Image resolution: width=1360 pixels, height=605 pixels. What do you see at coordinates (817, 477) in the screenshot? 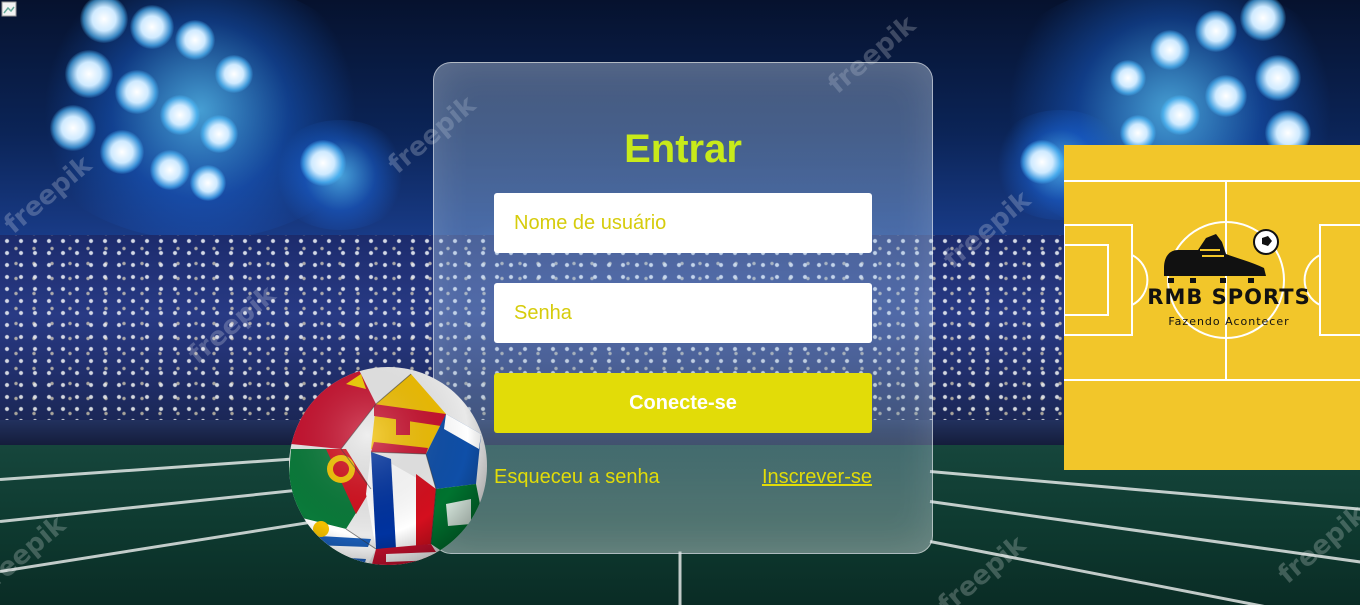
I see `signup-link: Inscrever-se` at bounding box center [817, 477].